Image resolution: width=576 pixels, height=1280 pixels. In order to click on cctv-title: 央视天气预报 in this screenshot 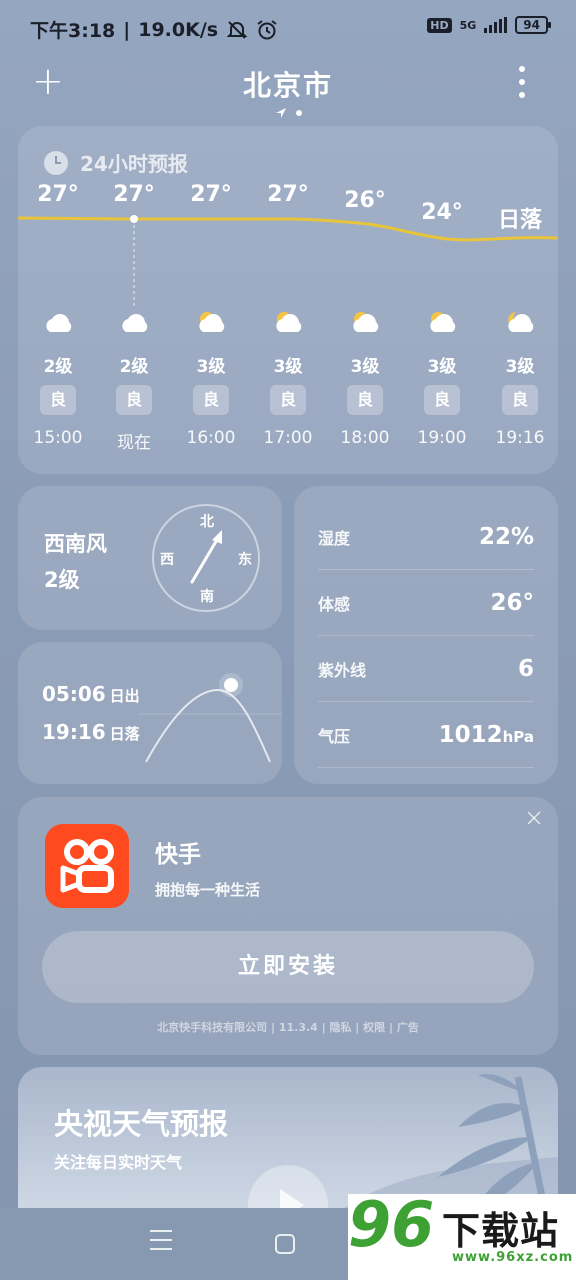, I will do `click(141, 1124)`.